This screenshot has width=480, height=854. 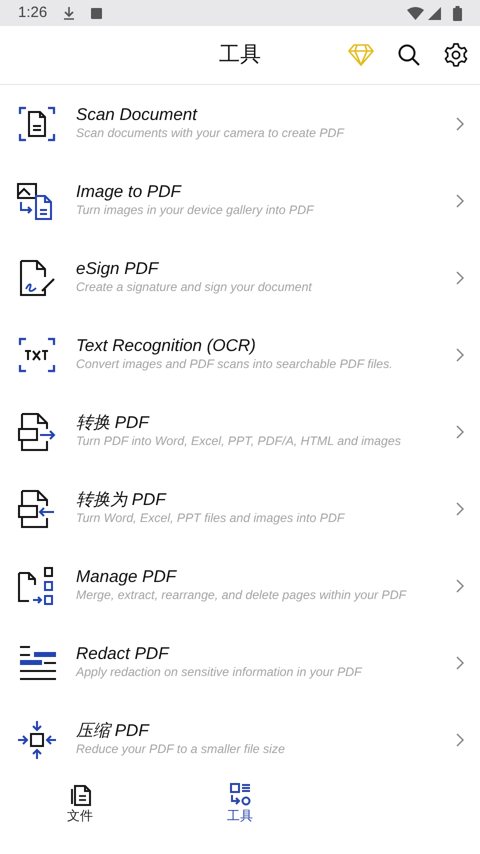 I want to click on tool-row: eSign PDF Create a signature and sign your document, so click(x=240, y=277).